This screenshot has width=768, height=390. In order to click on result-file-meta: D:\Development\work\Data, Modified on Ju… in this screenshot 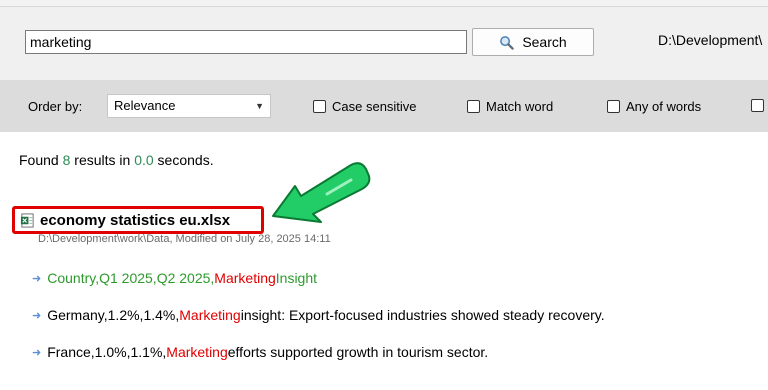, I will do `click(184, 239)`.